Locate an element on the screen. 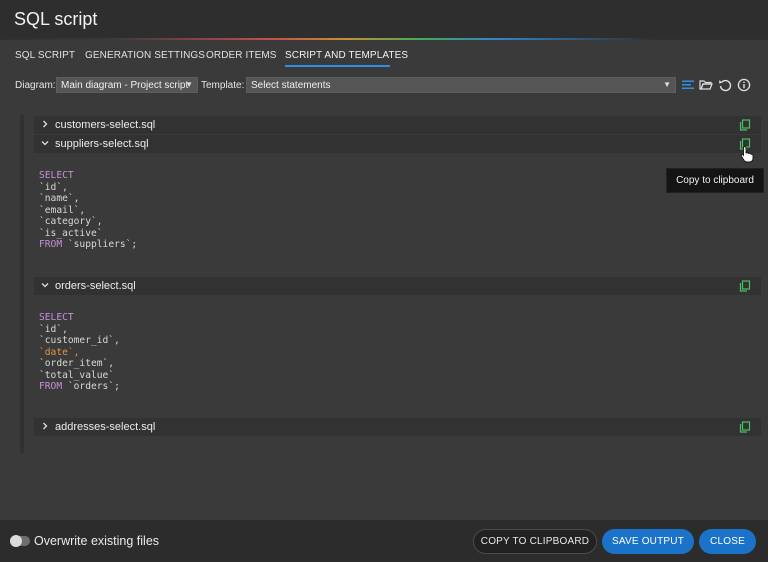  info-icon is located at coordinates (744, 85).